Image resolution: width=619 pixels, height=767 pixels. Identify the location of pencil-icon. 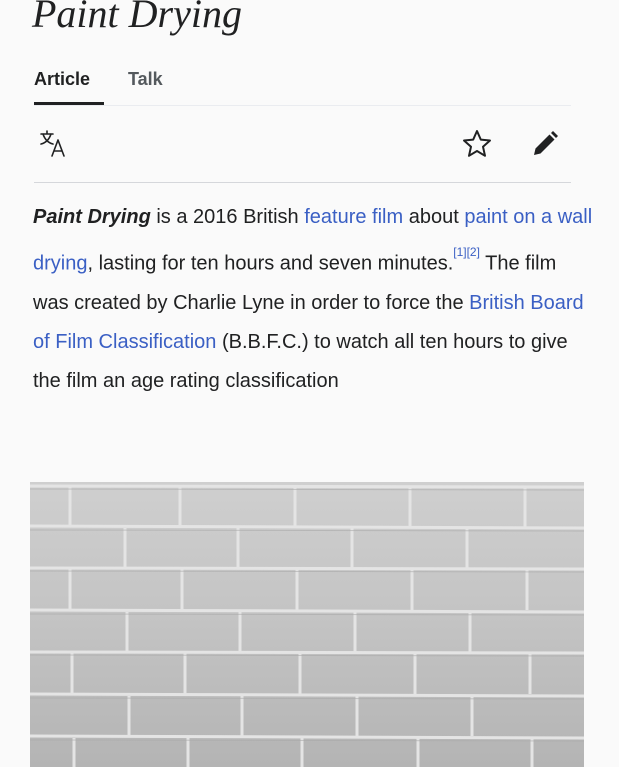
(545, 144).